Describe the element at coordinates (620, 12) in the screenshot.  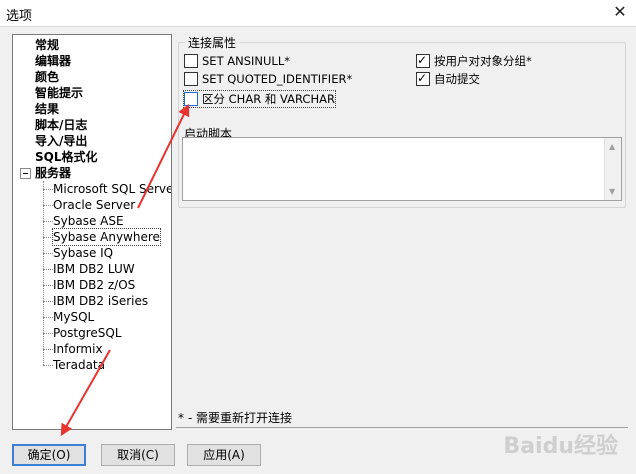
I see `close-icon: ✕` at that location.